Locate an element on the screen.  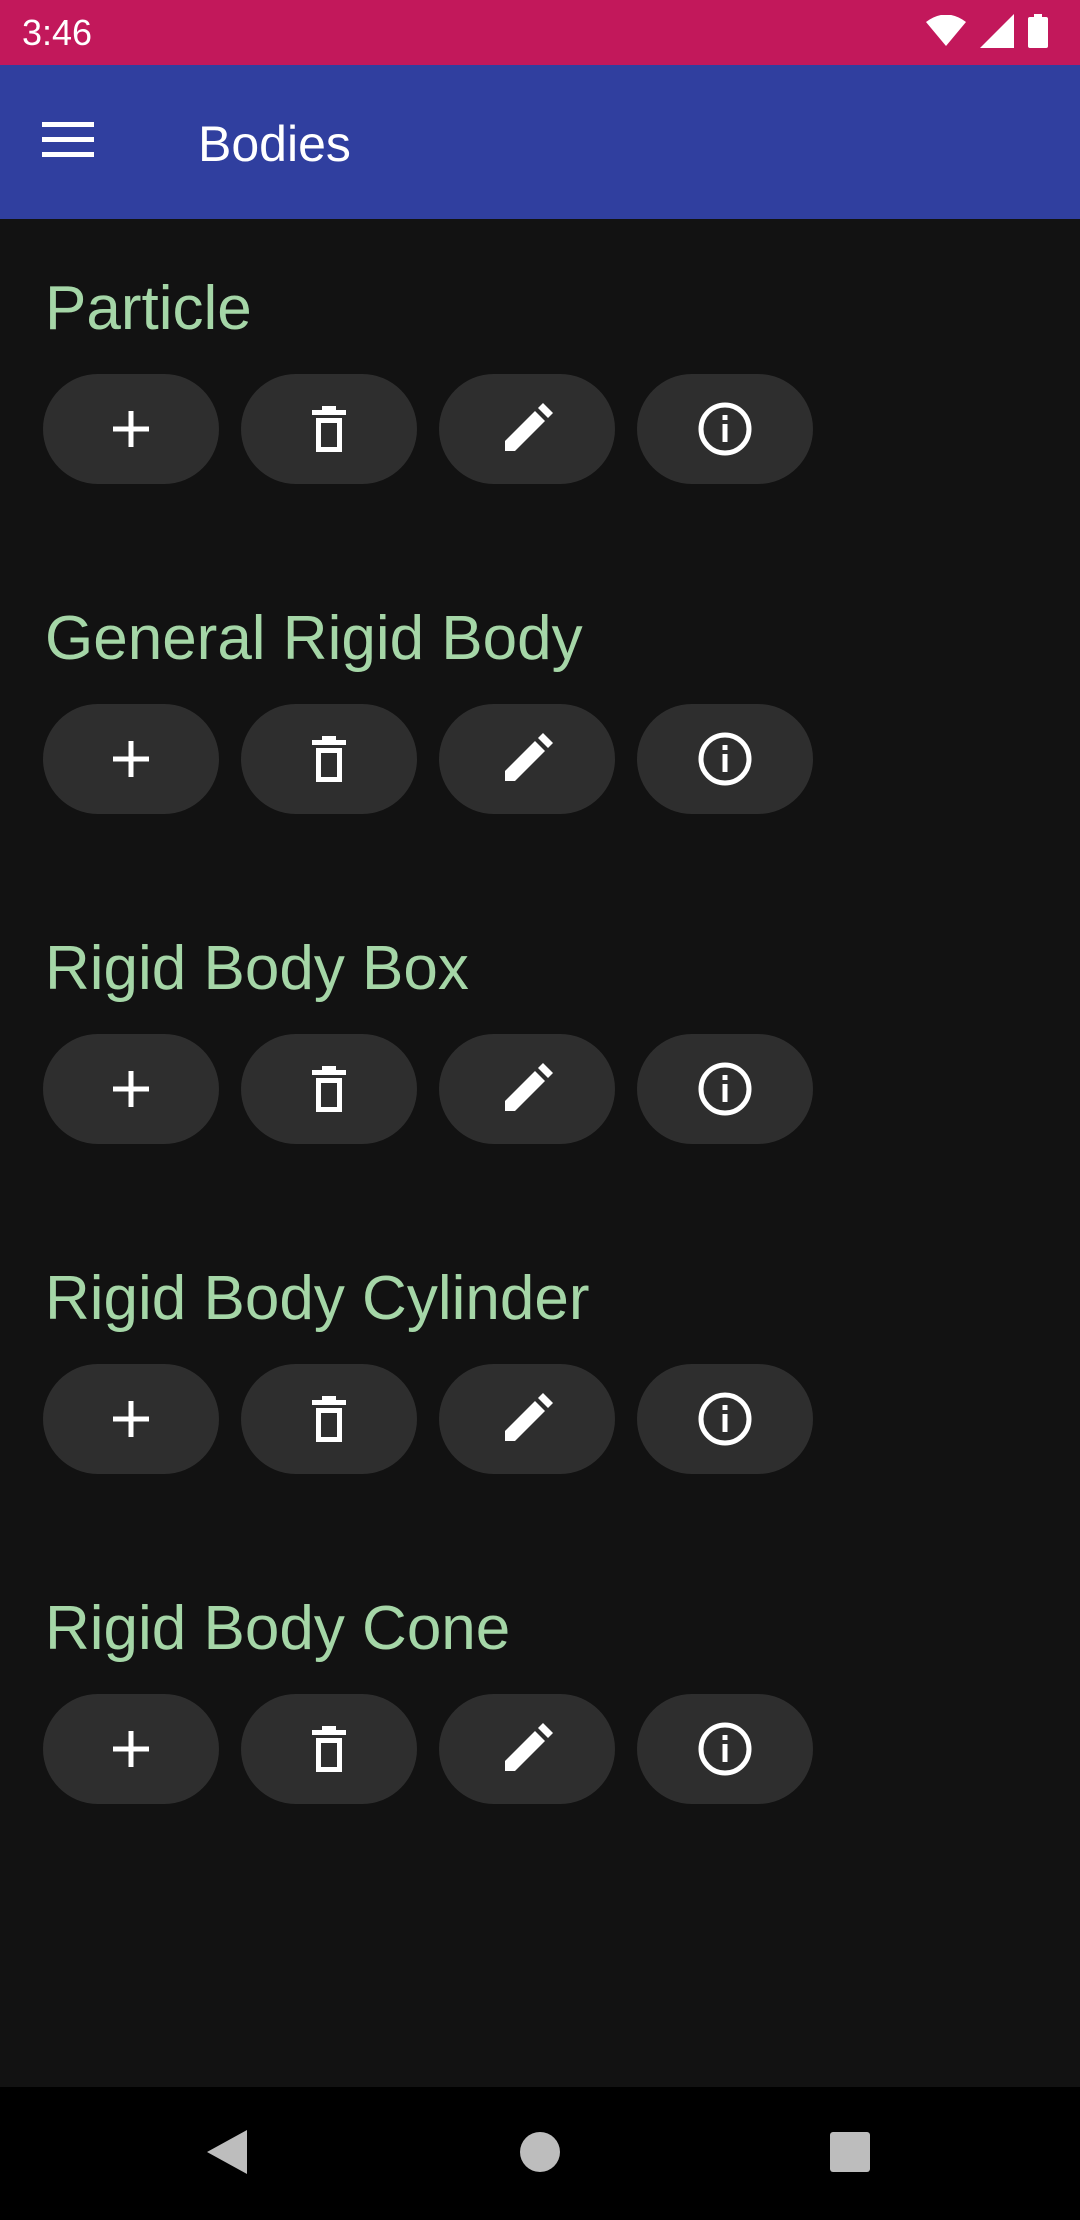
menu-button is located at coordinates (68, 142).